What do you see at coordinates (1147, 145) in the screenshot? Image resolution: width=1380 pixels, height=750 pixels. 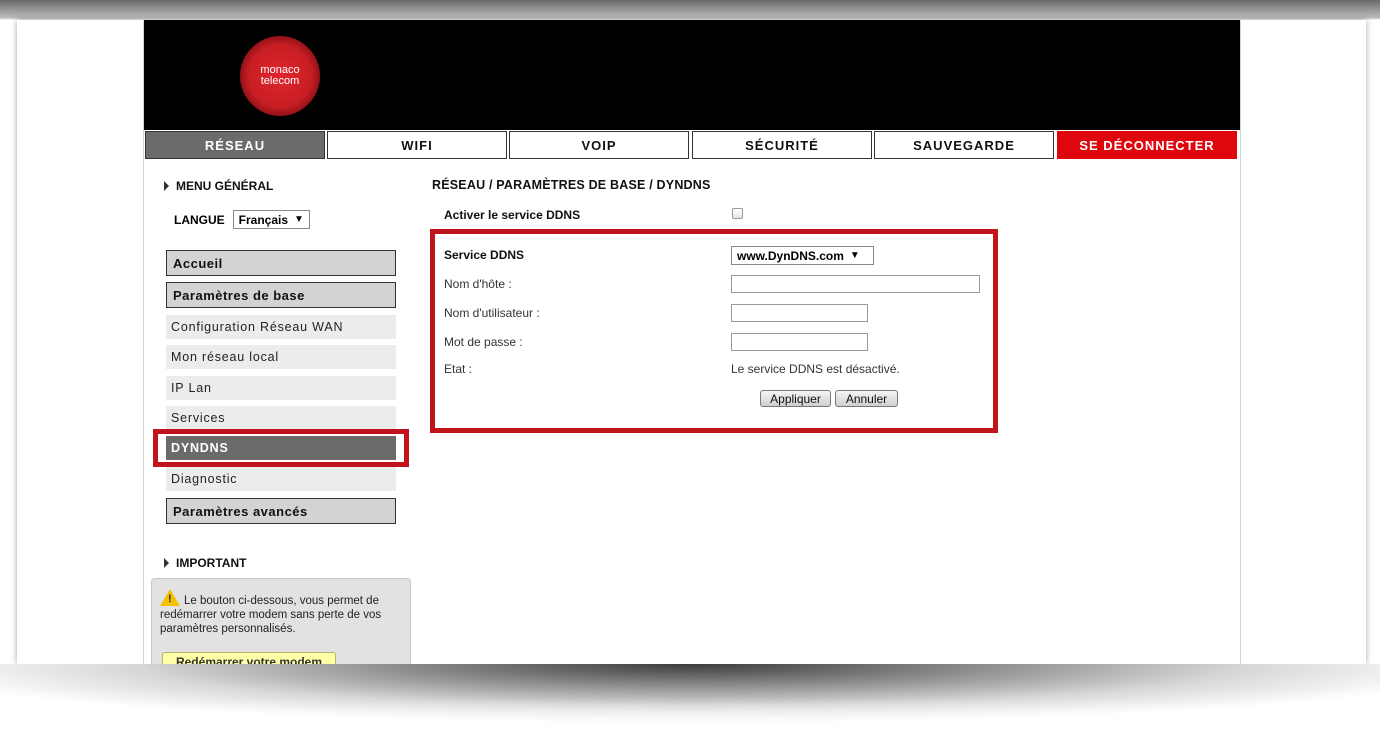 I see `logout-button: SE DÉCONNECTER` at bounding box center [1147, 145].